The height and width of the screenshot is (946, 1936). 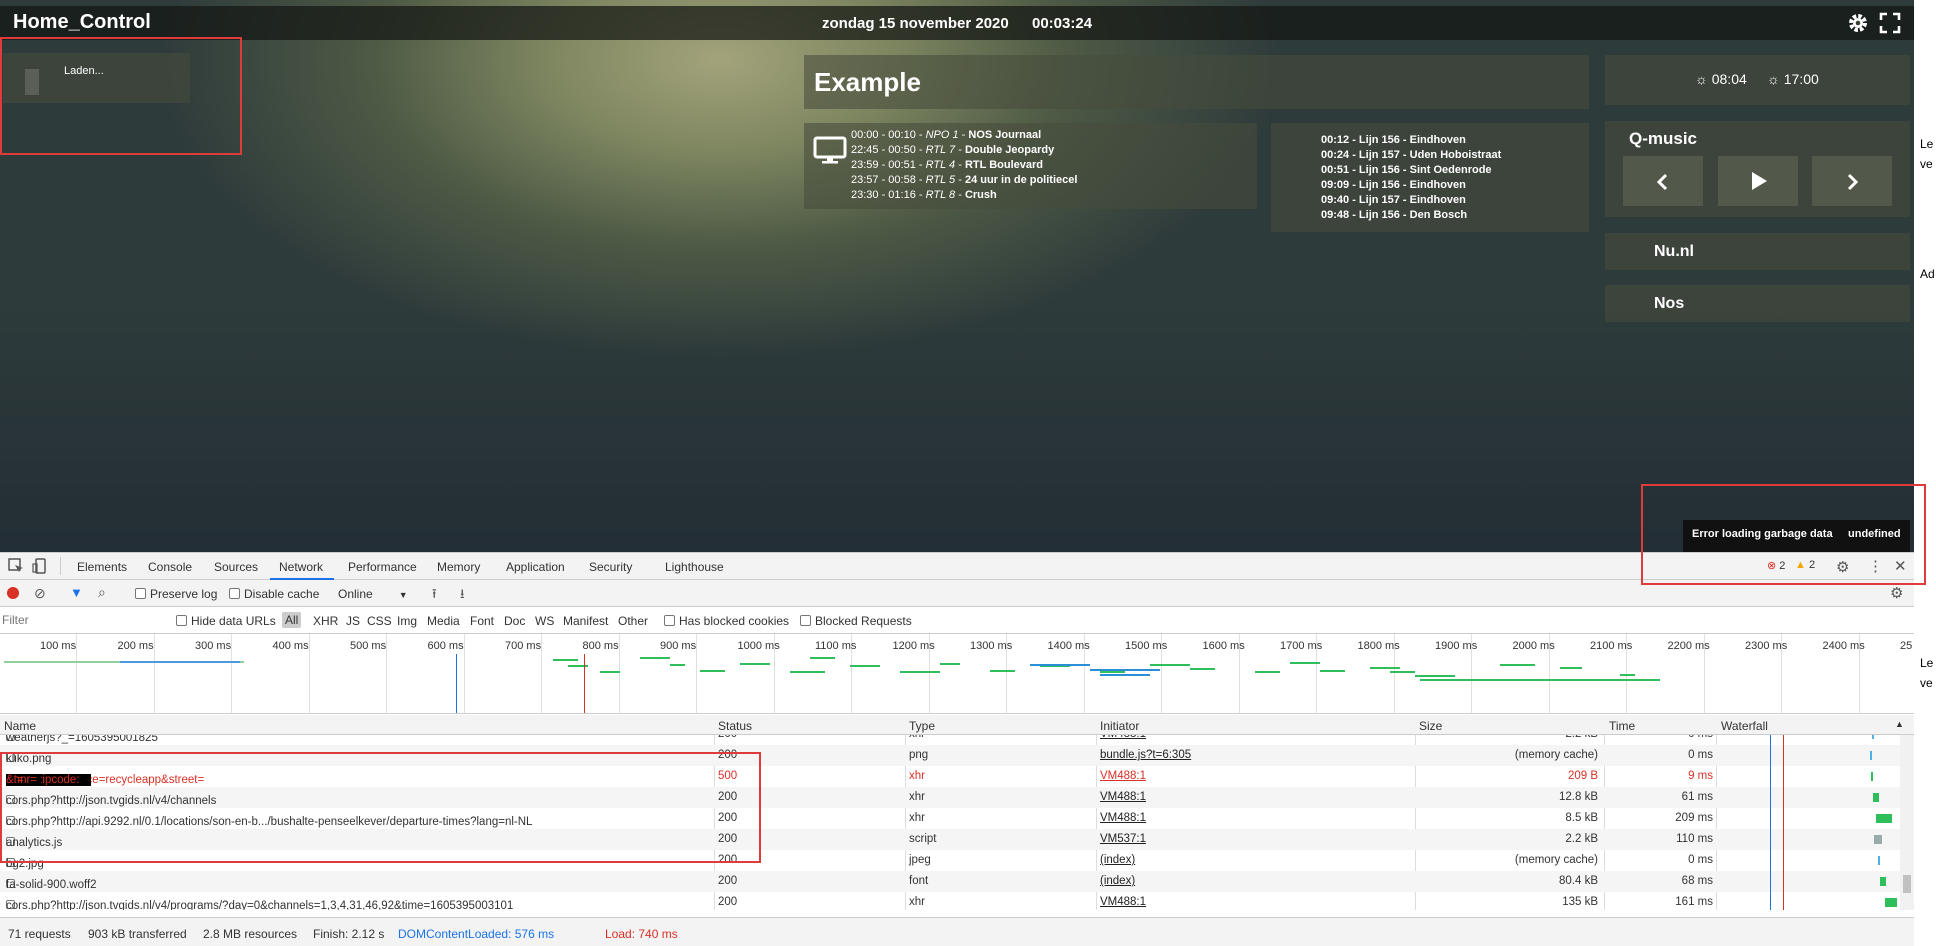 I want to click on type-css: CSS, so click(x=379, y=621).